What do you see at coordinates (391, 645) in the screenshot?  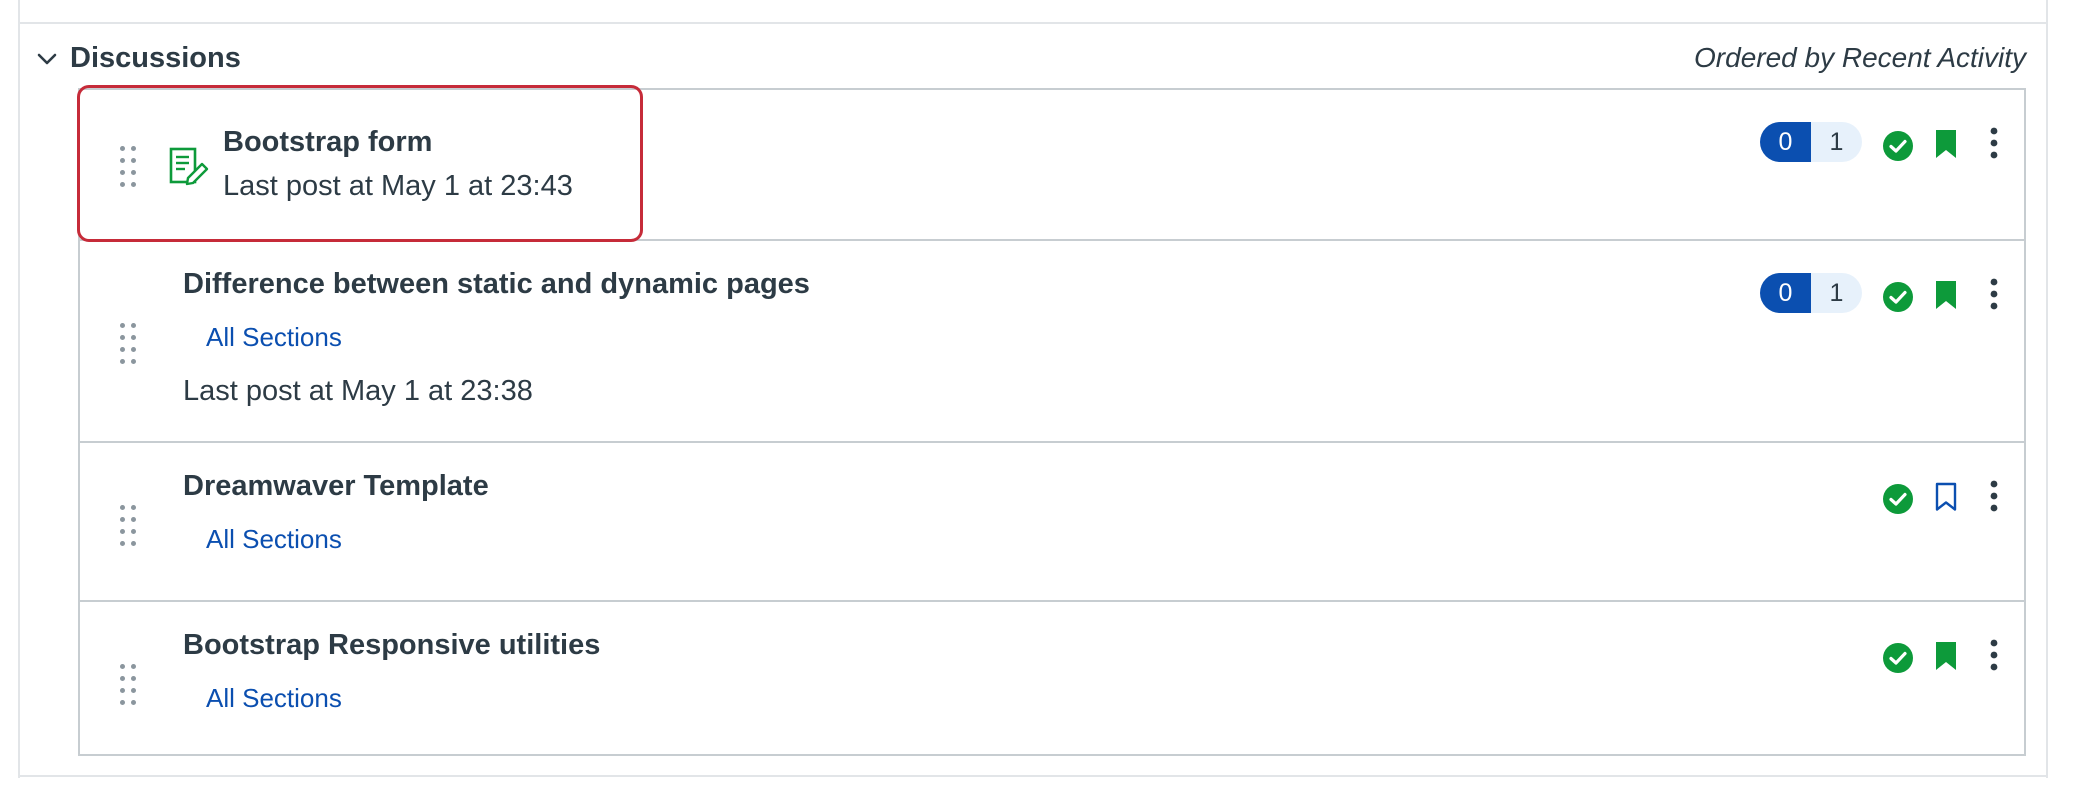 I see `discussion-title-link: Bootstrap Responsive utilities` at bounding box center [391, 645].